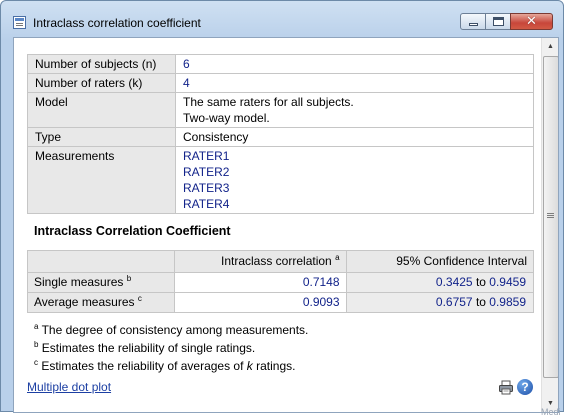 The width and height of the screenshot is (572, 419). I want to click on close-icon: ✕, so click(531, 21).